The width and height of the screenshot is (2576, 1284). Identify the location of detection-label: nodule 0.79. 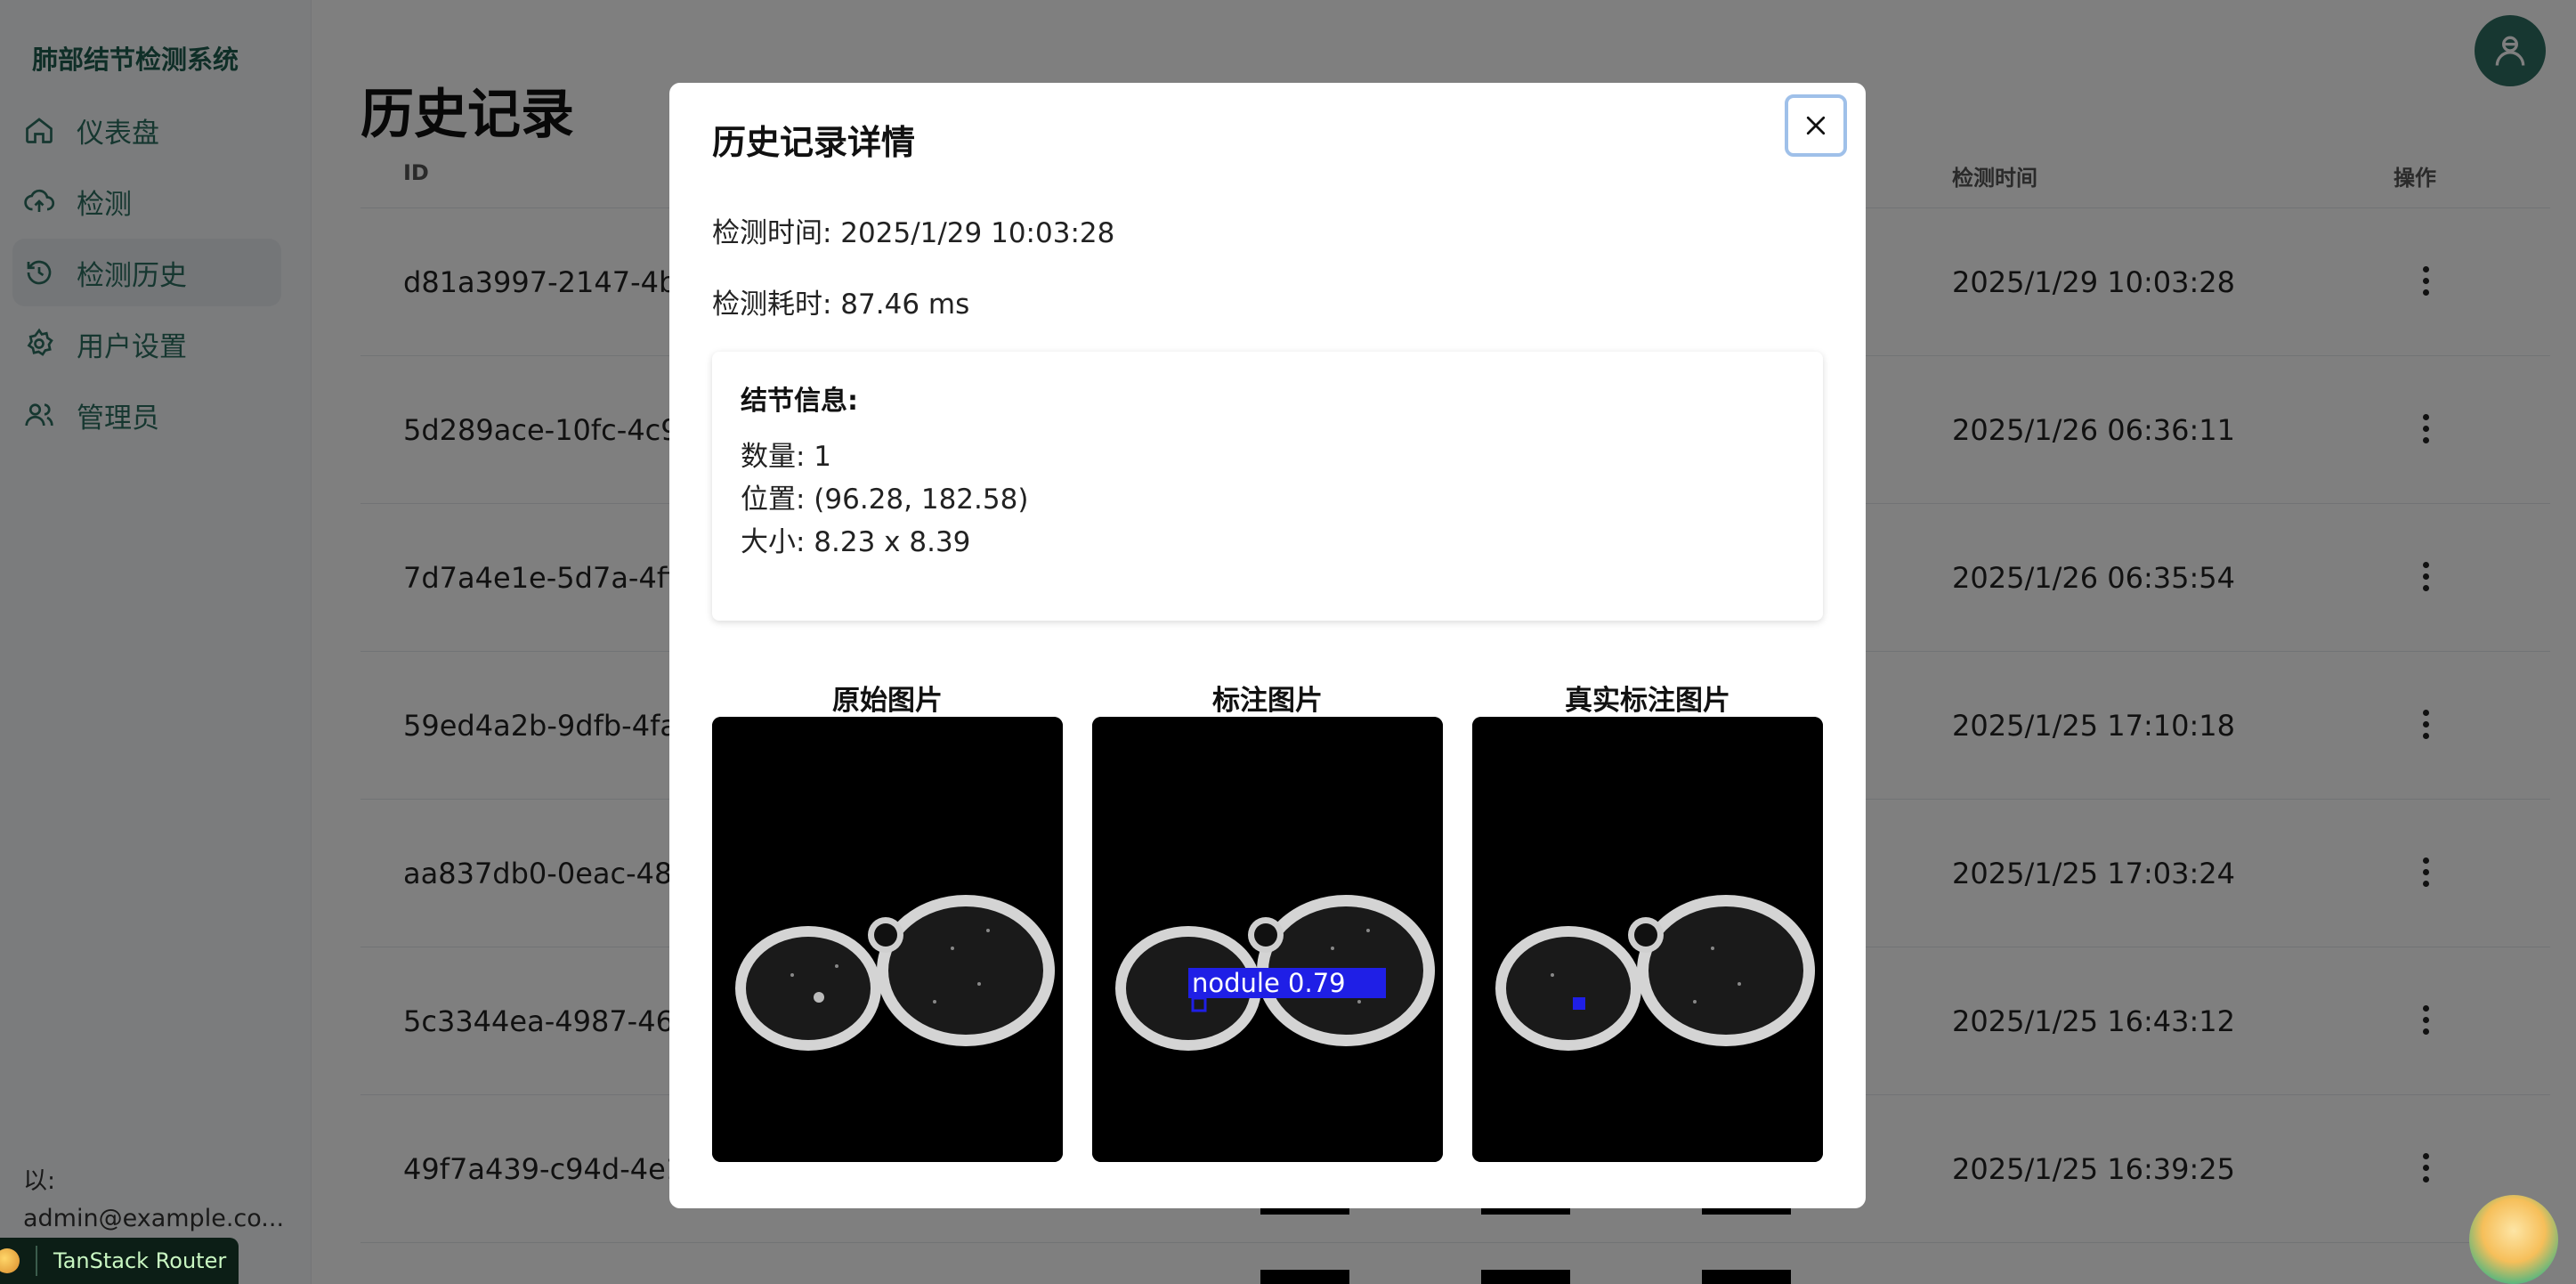
(1269, 983).